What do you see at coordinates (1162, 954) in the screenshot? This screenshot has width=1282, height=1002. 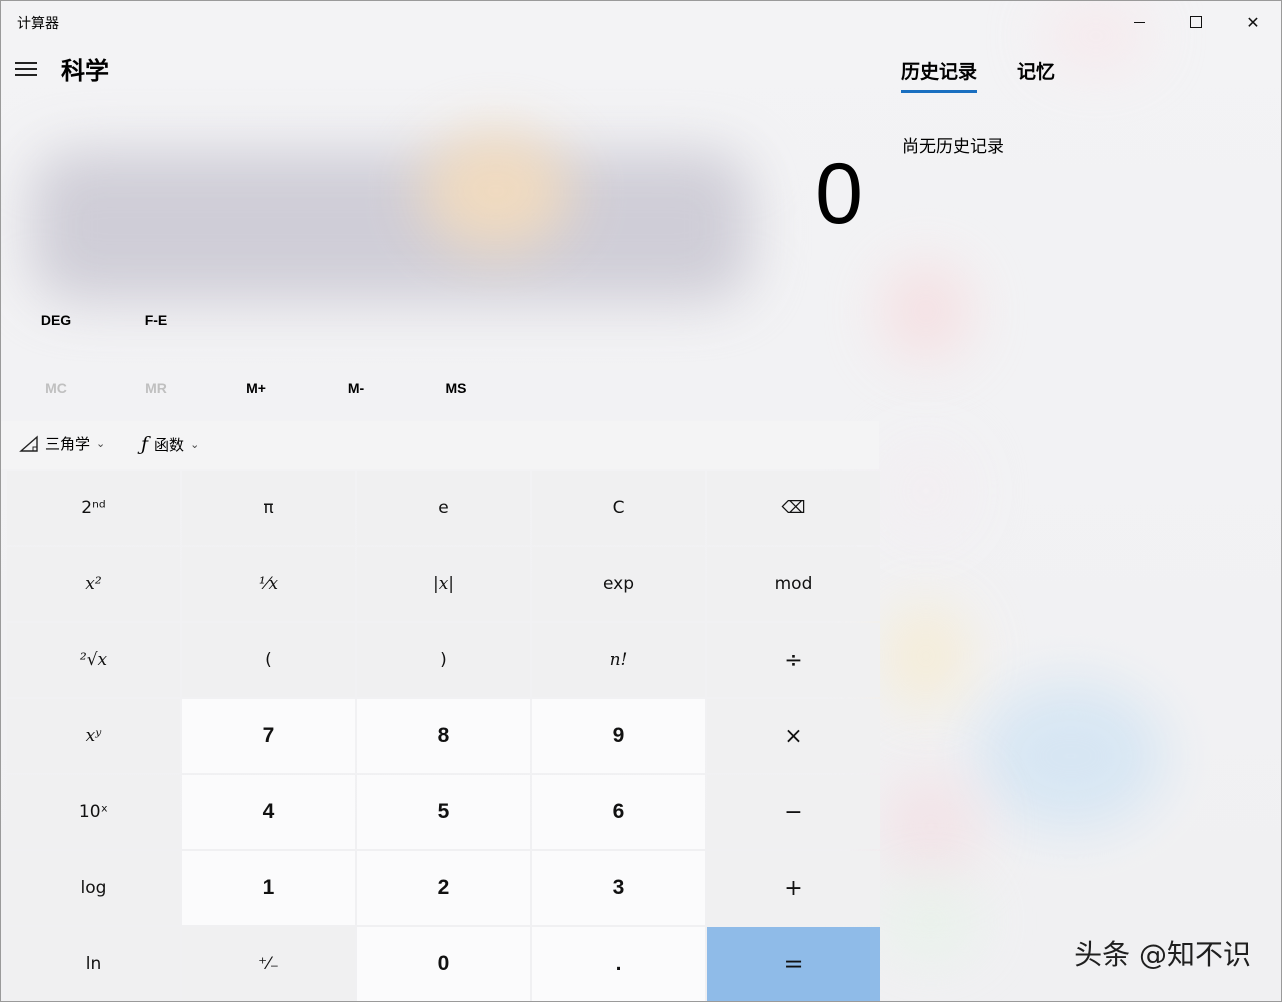 I see `watermark: 头条 @知不识` at bounding box center [1162, 954].